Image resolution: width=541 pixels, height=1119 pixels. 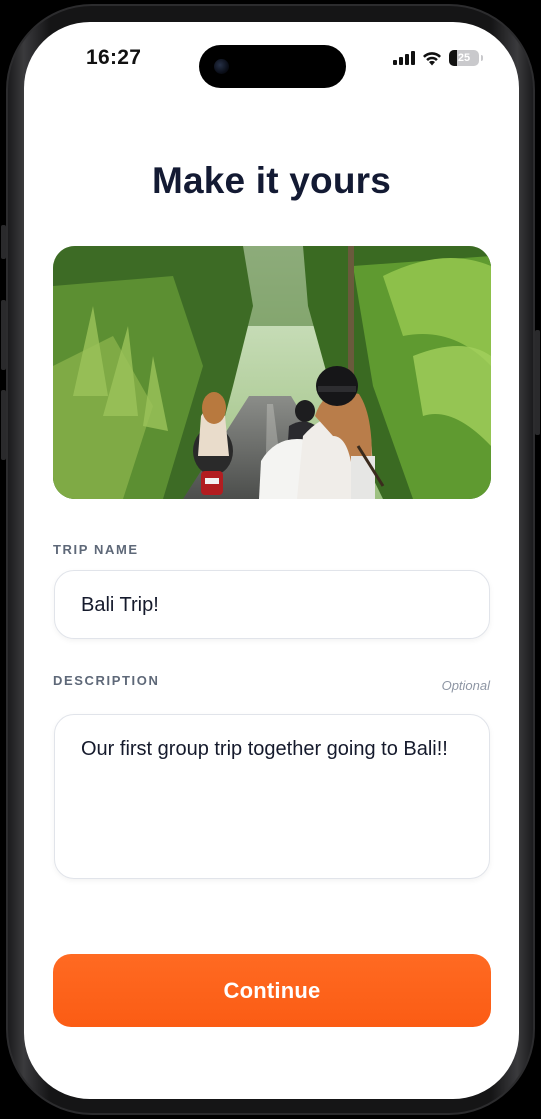 I want to click on front-camera, so click(x=221, y=66).